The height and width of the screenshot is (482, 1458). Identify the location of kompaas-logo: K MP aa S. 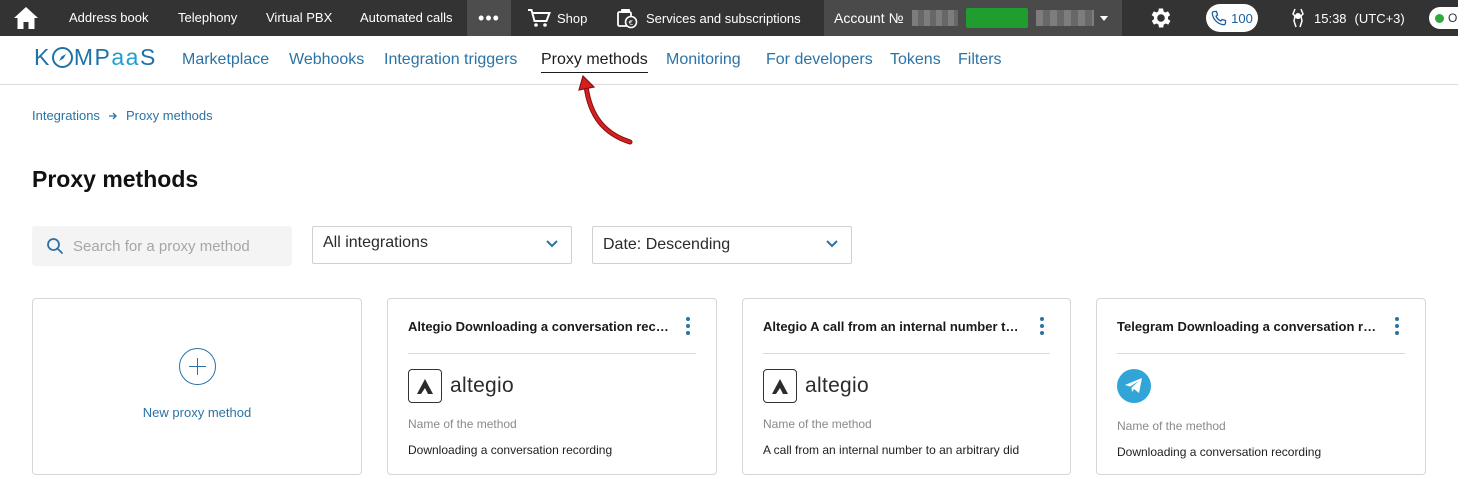
(95, 57).